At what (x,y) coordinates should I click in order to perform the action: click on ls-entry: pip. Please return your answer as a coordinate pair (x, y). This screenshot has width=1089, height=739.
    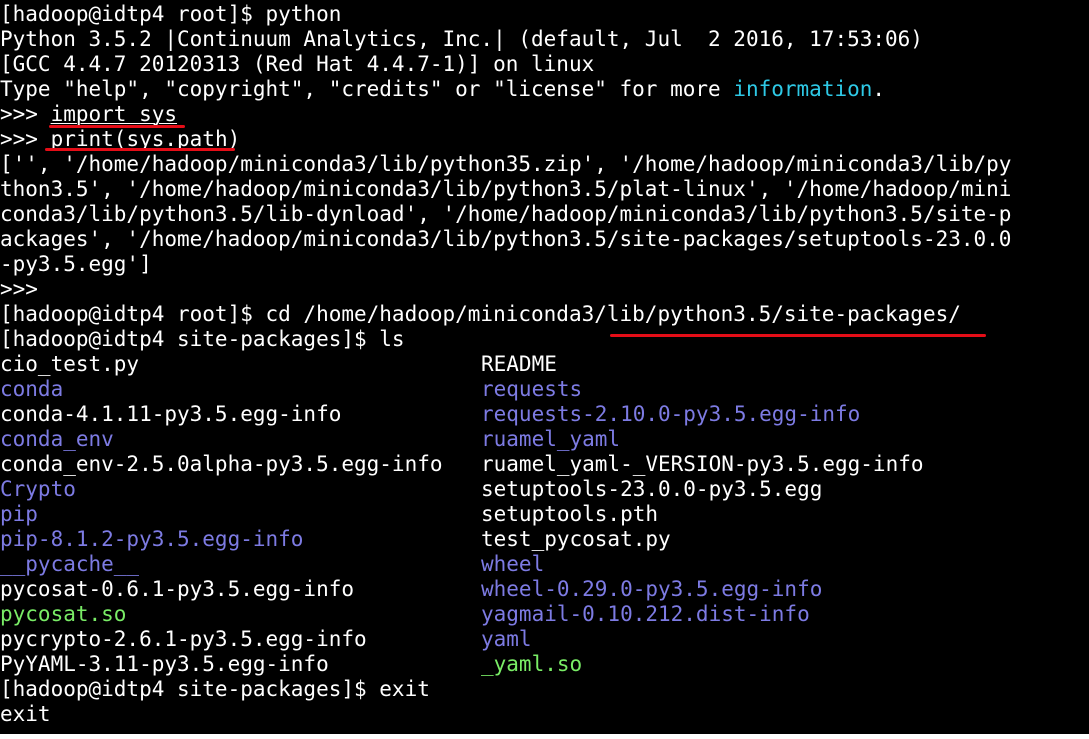
    Looking at the image, I should click on (19, 514).